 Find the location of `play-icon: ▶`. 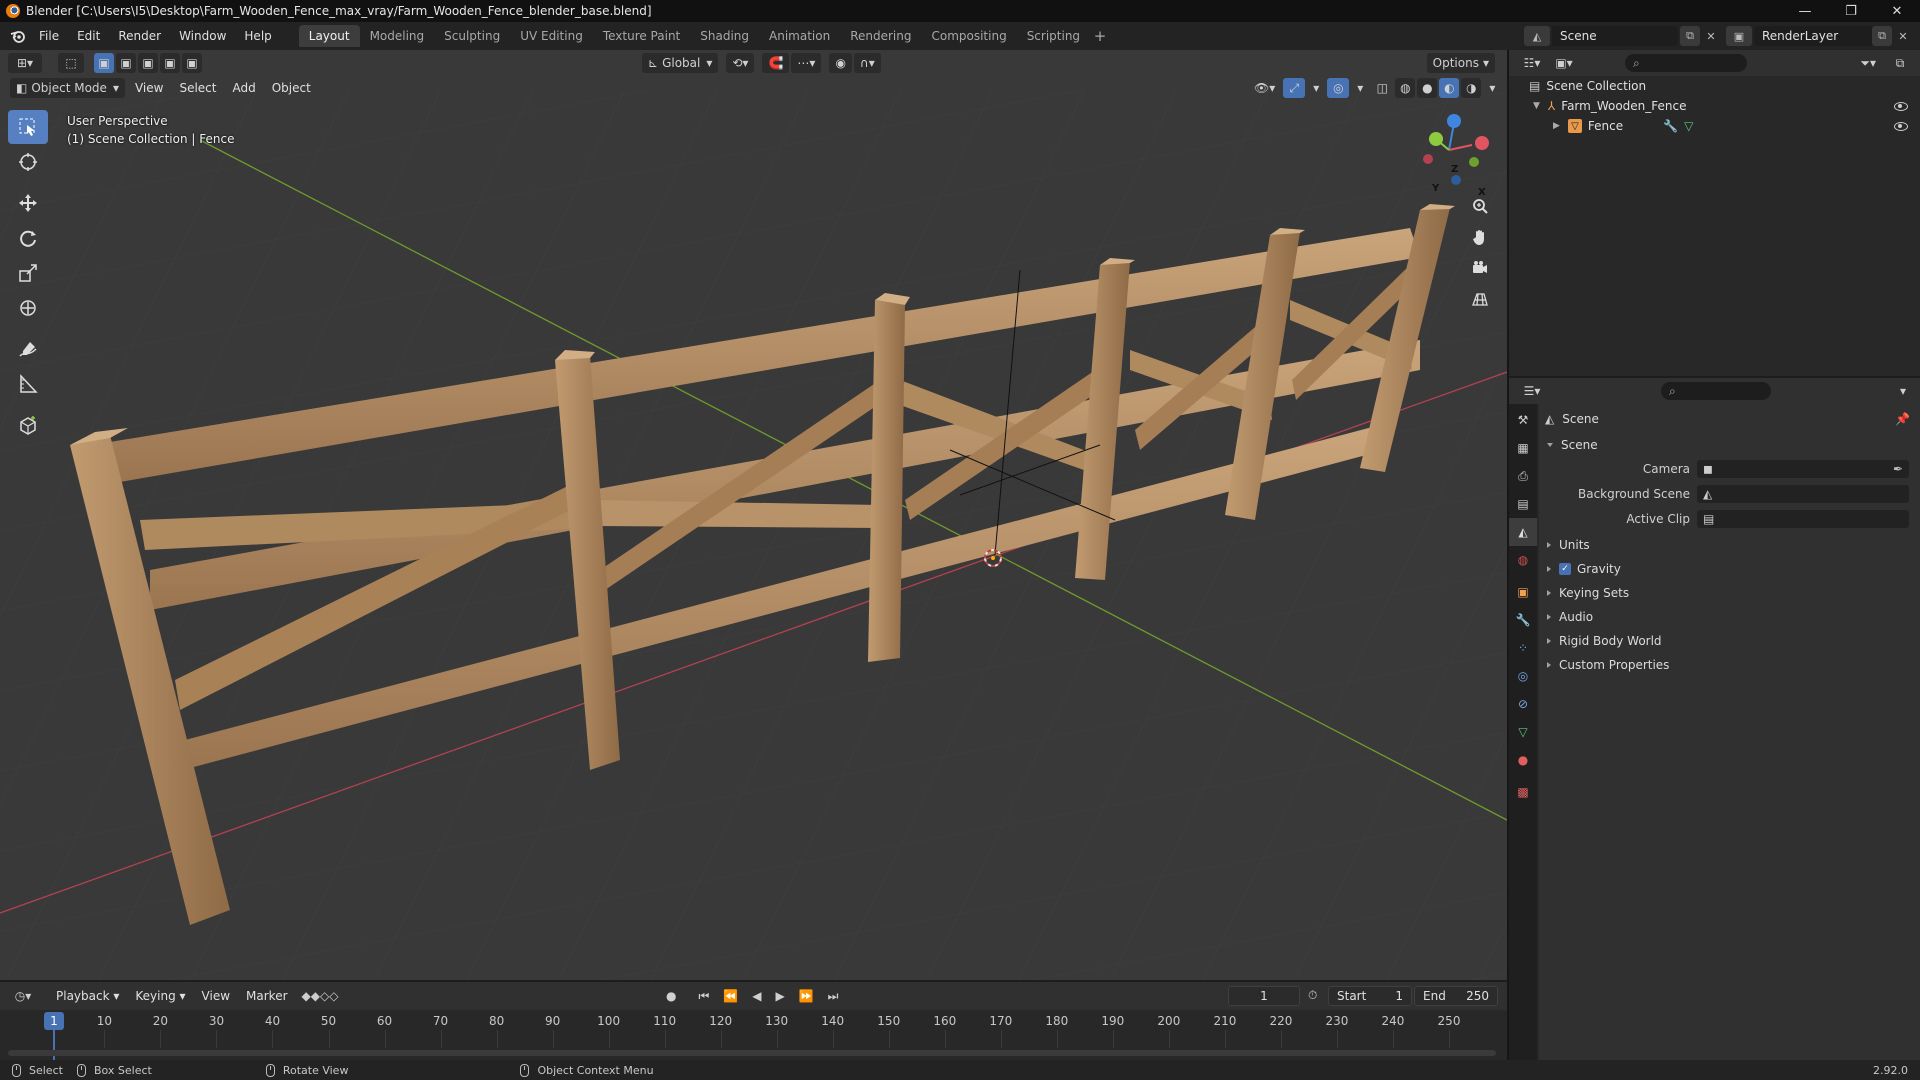

play-icon: ▶ is located at coordinates (779, 996).